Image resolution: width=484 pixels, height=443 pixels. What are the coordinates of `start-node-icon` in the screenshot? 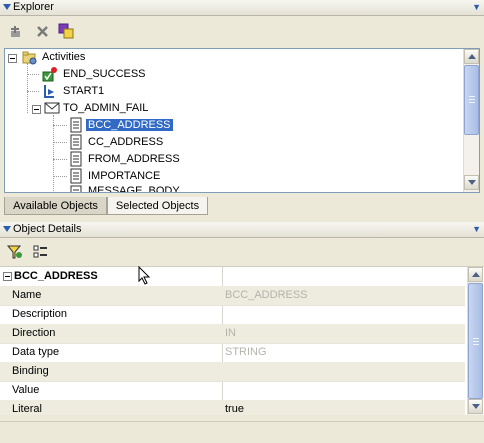 It's located at (50, 91).